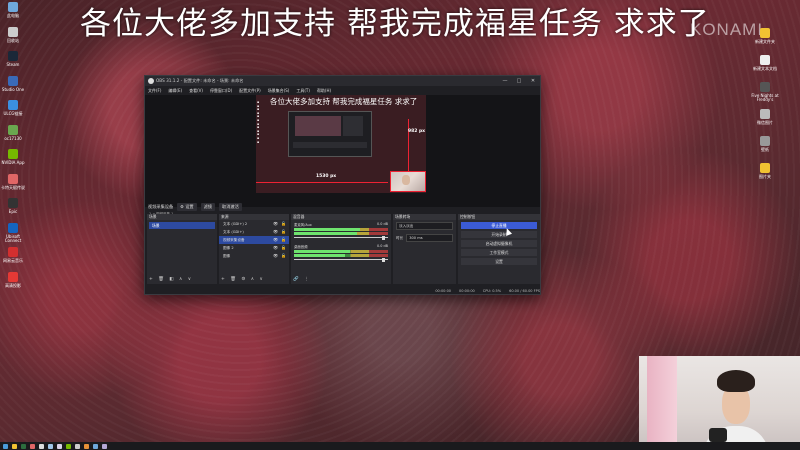  I want to click on desktop-icon: Studio One, so click(13, 83).